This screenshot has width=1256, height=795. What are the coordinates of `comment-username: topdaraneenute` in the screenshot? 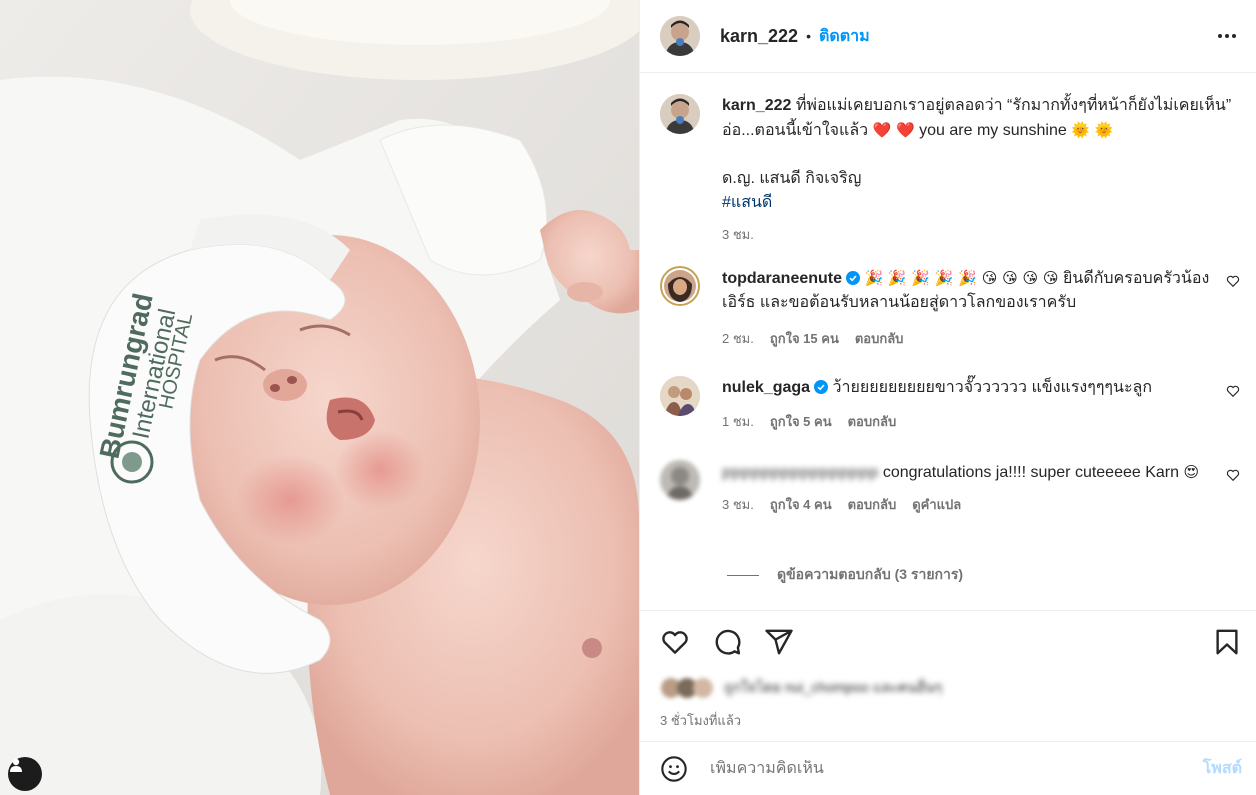 It's located at (782, 278).